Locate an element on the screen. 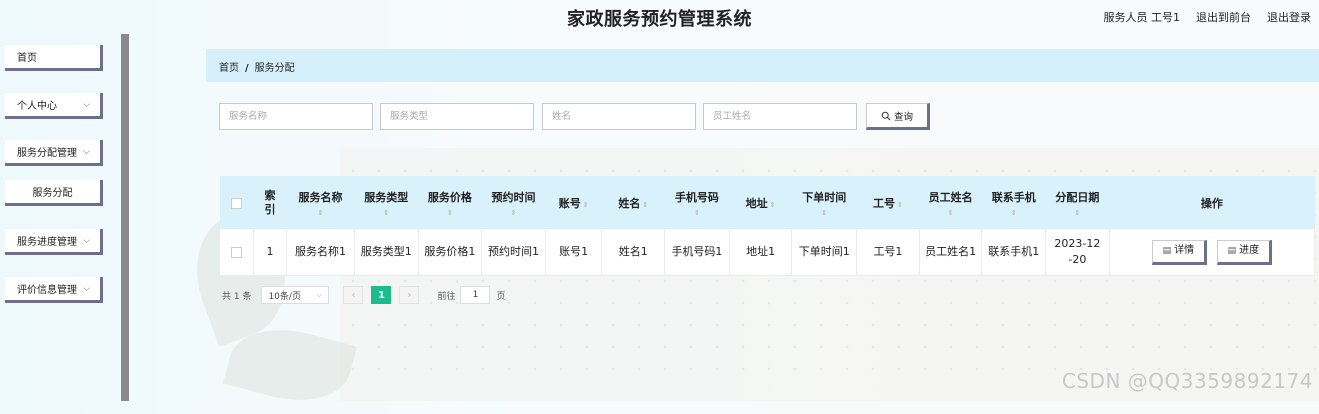  service-name-search-input is located at coordinates (296, 116).